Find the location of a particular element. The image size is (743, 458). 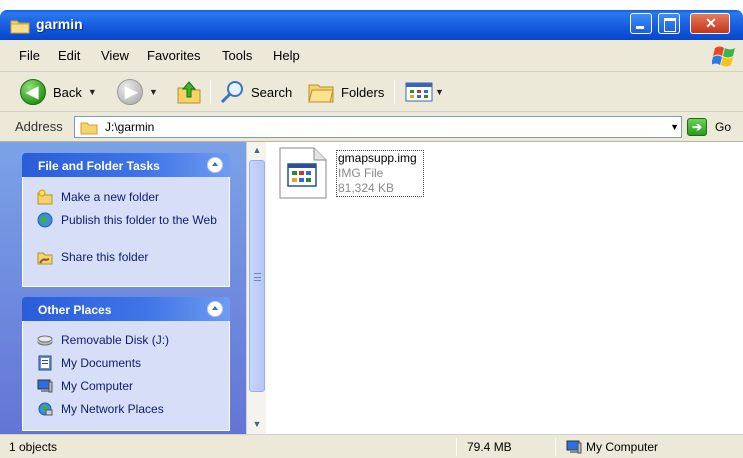

menu-help: Help is located at coordinates (286, 55).